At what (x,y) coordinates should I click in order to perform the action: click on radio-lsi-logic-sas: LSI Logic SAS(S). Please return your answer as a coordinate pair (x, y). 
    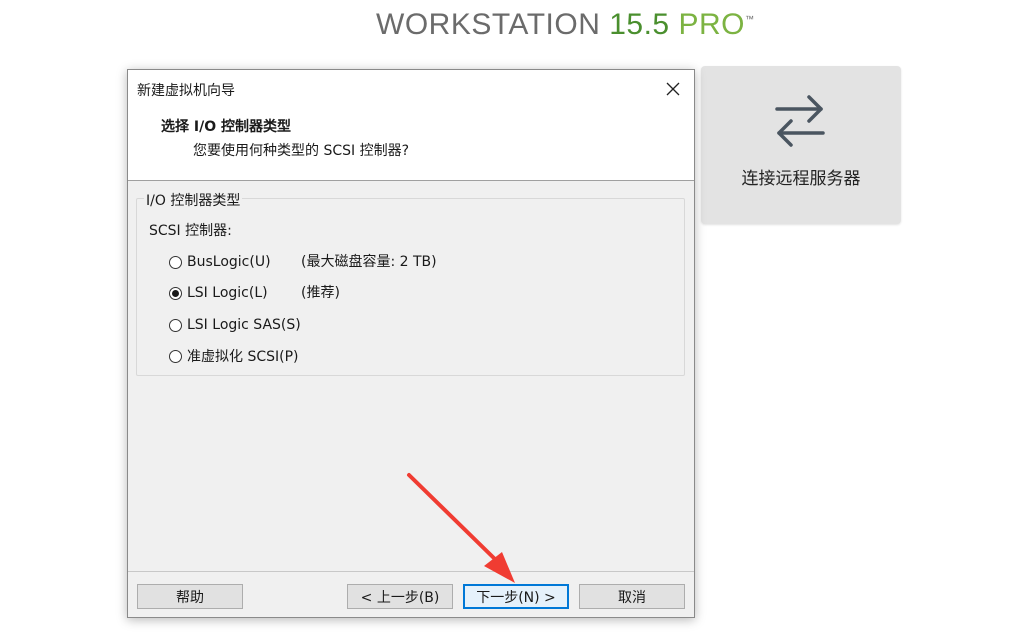
    Looking at the image, I should click on (235, 325).